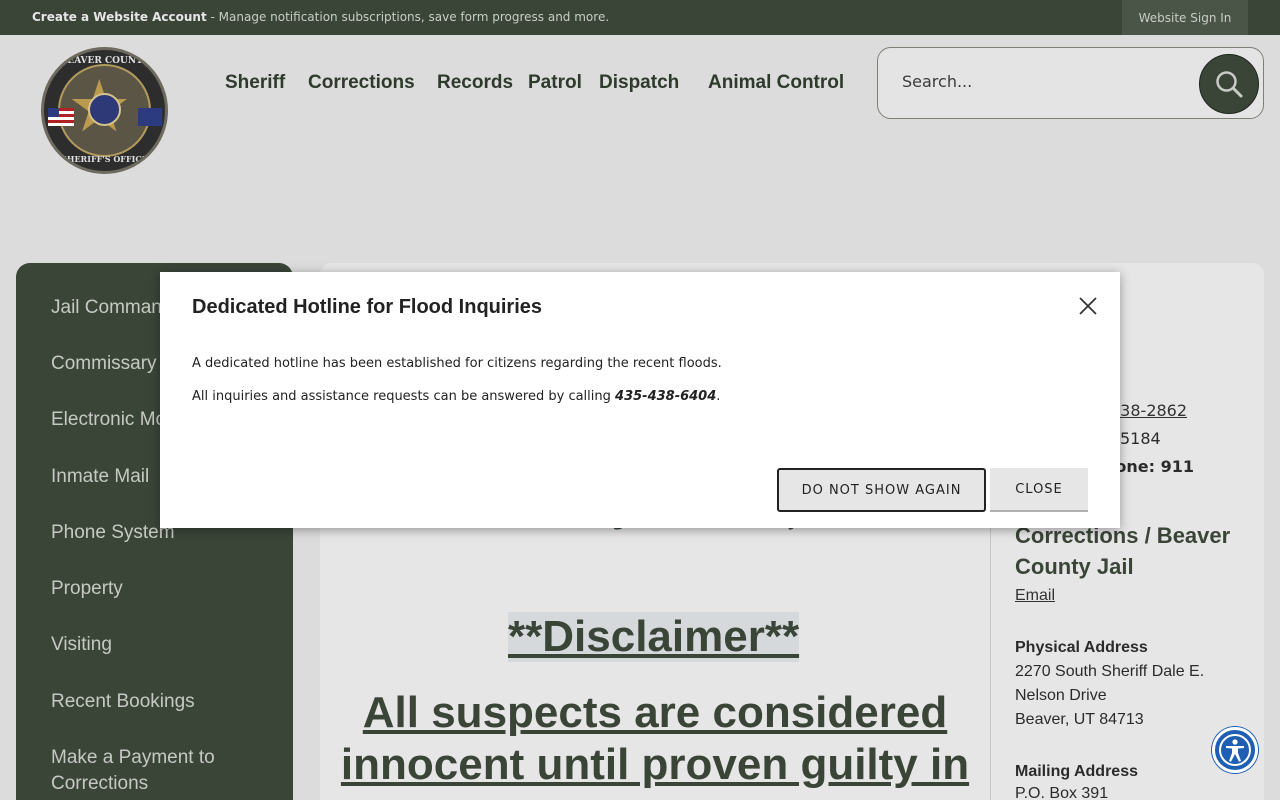 The height and width of the screenshot is (800, 1280). Describe the element at coordinates (1185, 17) in the screenshot. I see `website-sign-in-button: Website Sign In` at that location.